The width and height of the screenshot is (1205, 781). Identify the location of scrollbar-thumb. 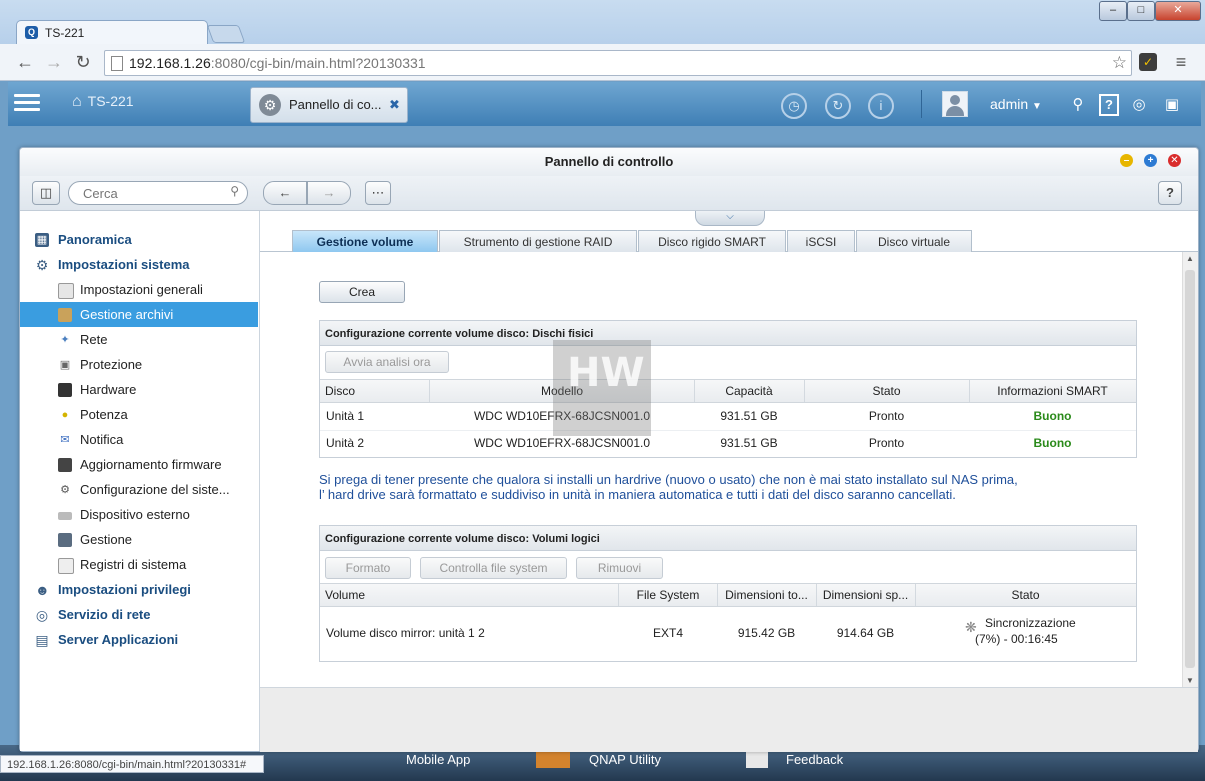
(1190, 469).